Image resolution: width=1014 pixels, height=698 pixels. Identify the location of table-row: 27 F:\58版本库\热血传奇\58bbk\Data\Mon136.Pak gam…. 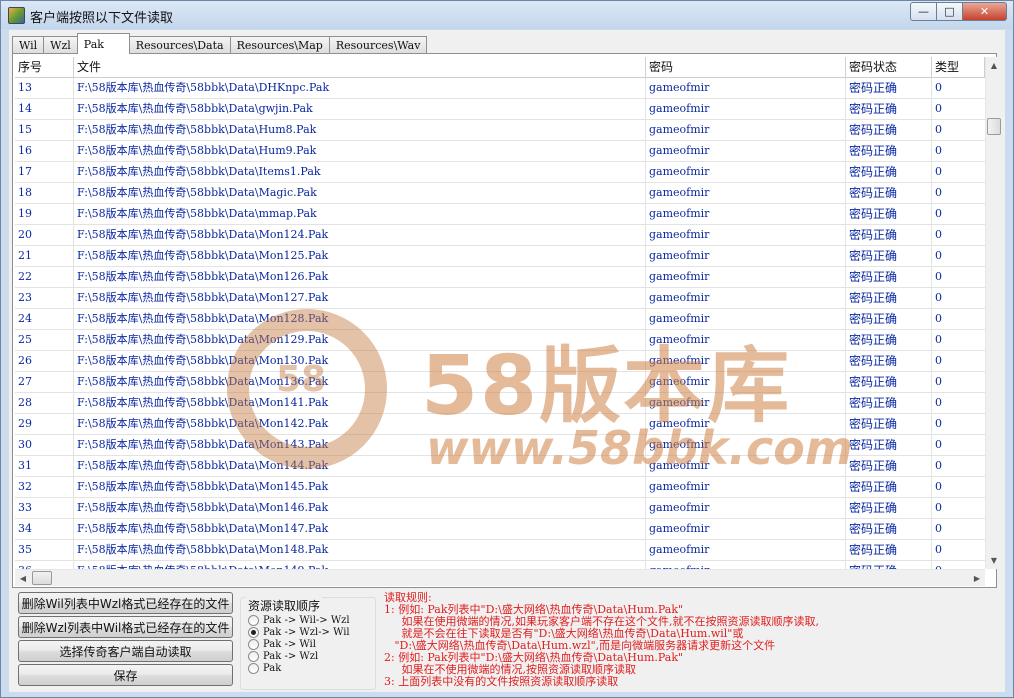
(500, 382).